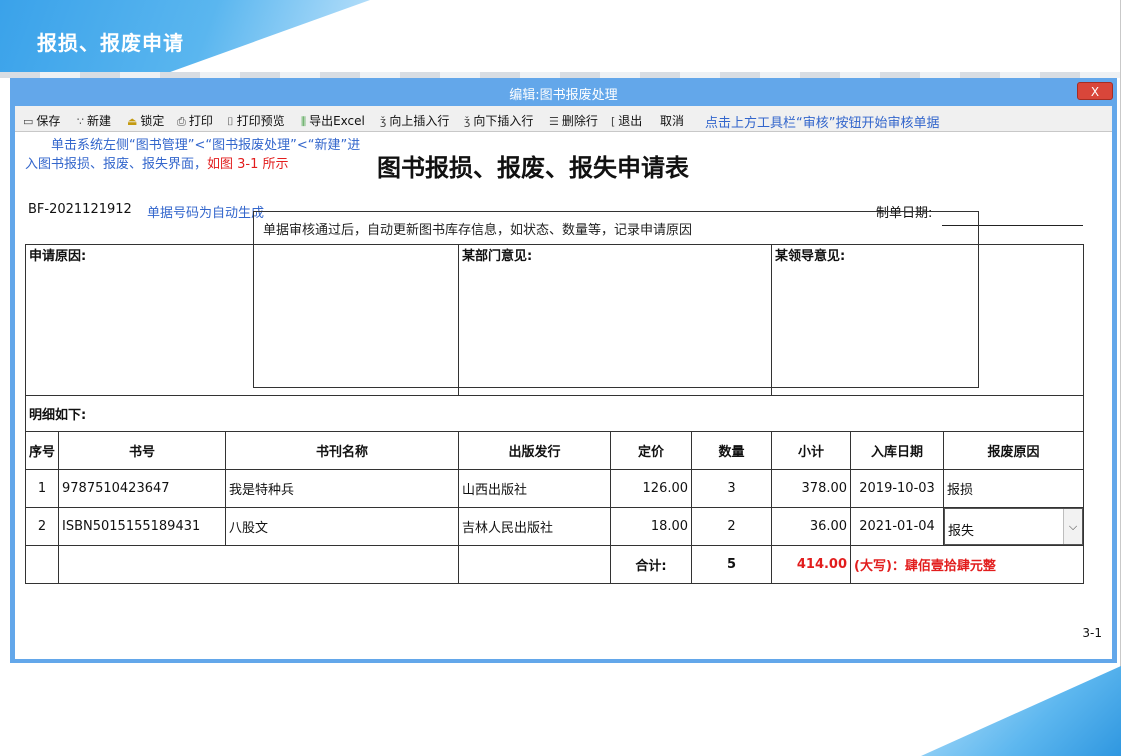 This screenshot has height=756, width=1121. I want to click on table-header: 序号 书号 书刊名称 出版发行 定价 数量 小计 入库日期 报废原因, so click(555, 450).